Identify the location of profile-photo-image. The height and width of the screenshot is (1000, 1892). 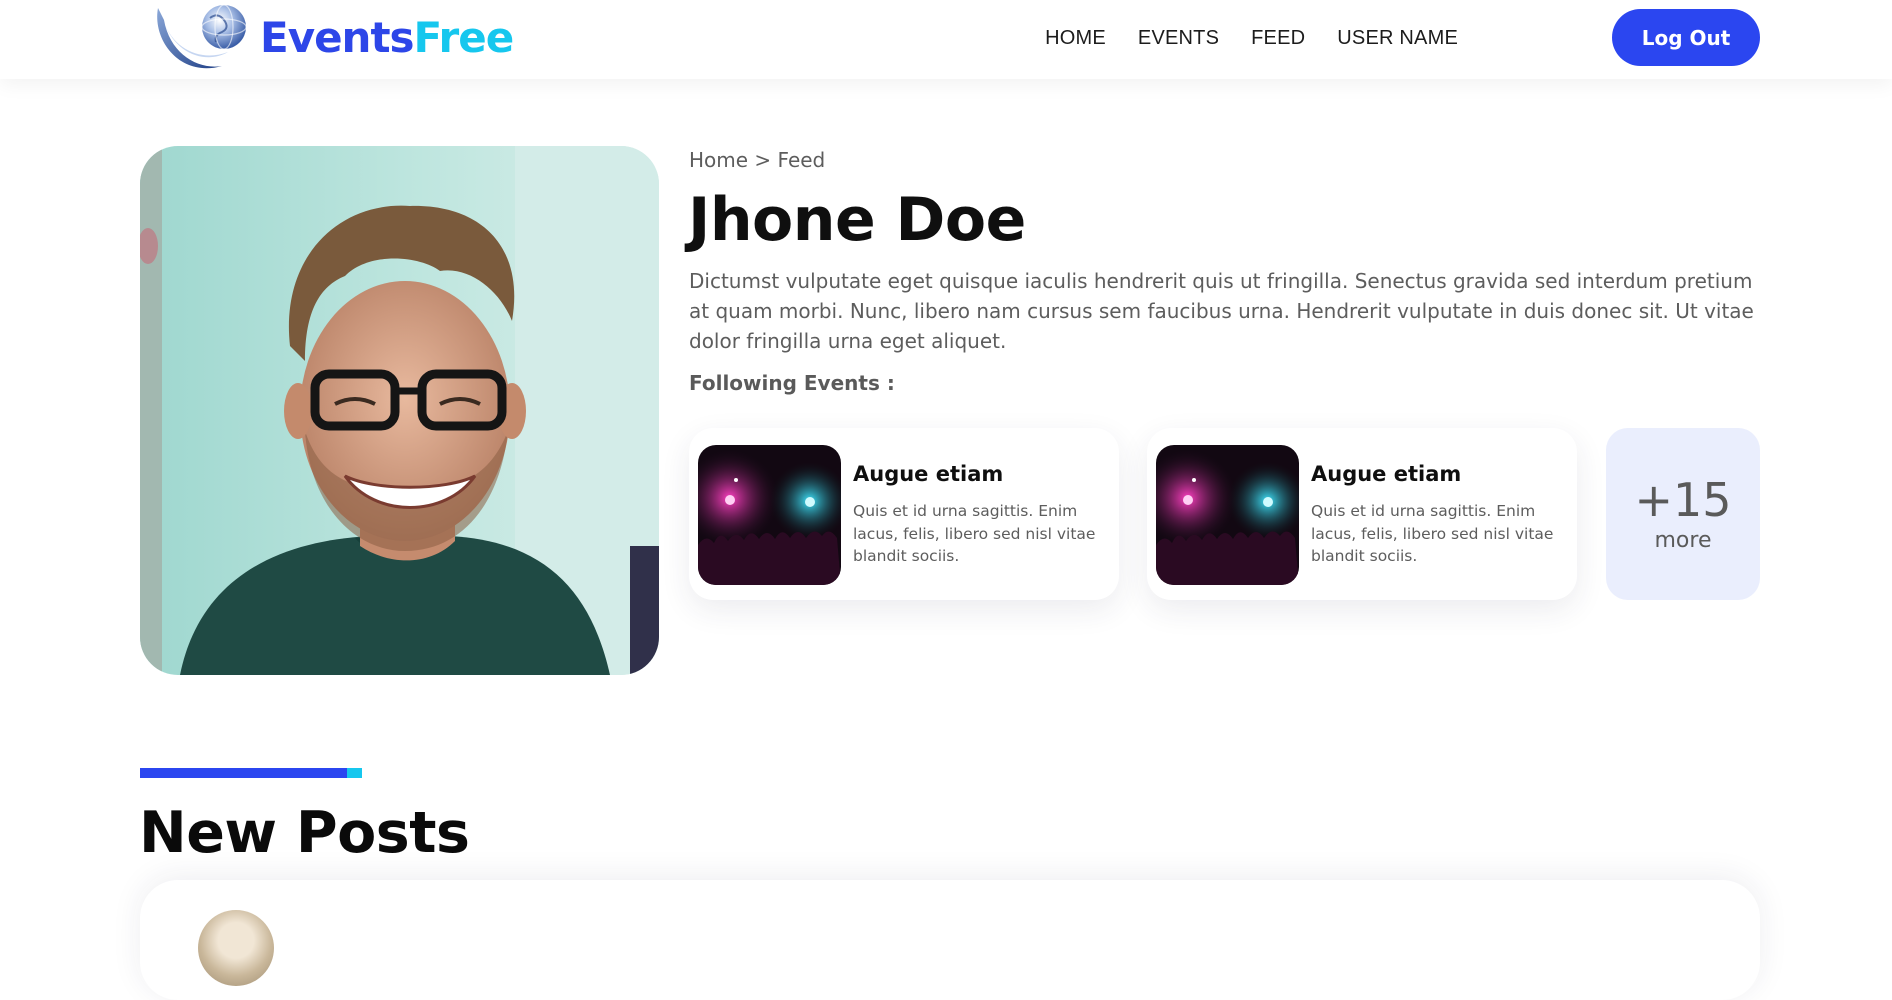
(399, 410).